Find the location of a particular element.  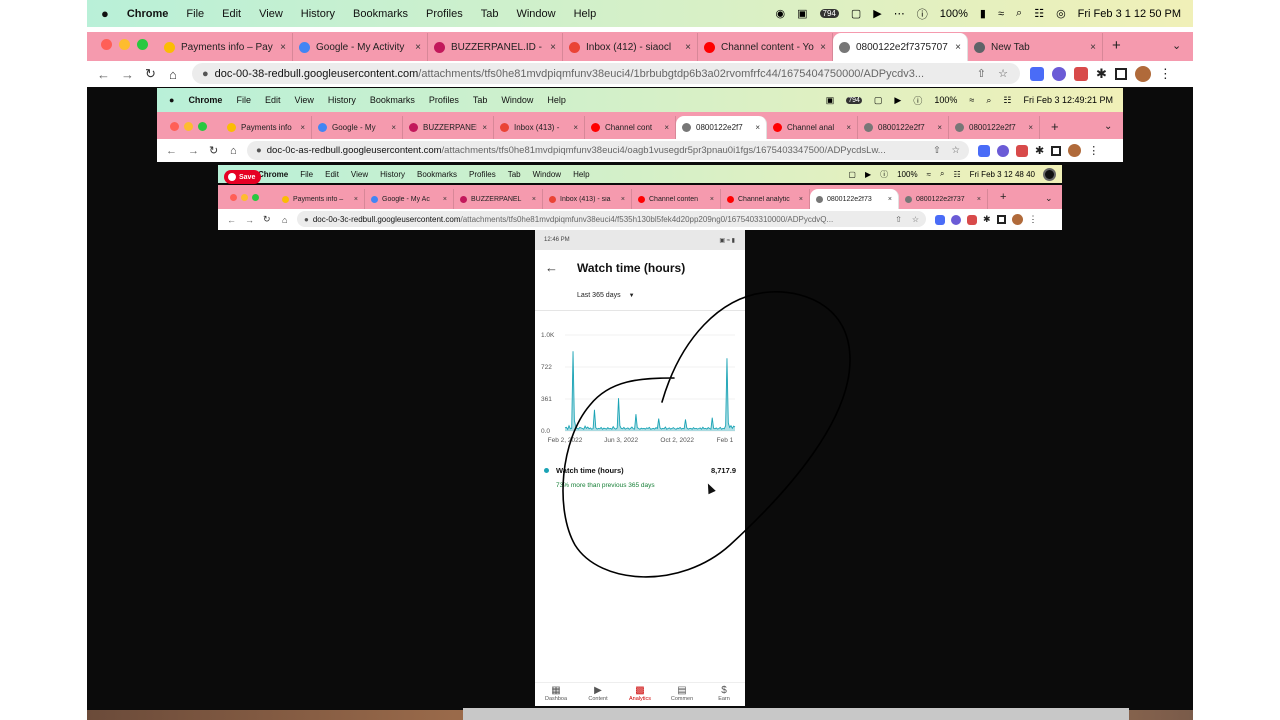

mid-menu-window: Window is located at coordinates (517, 100).